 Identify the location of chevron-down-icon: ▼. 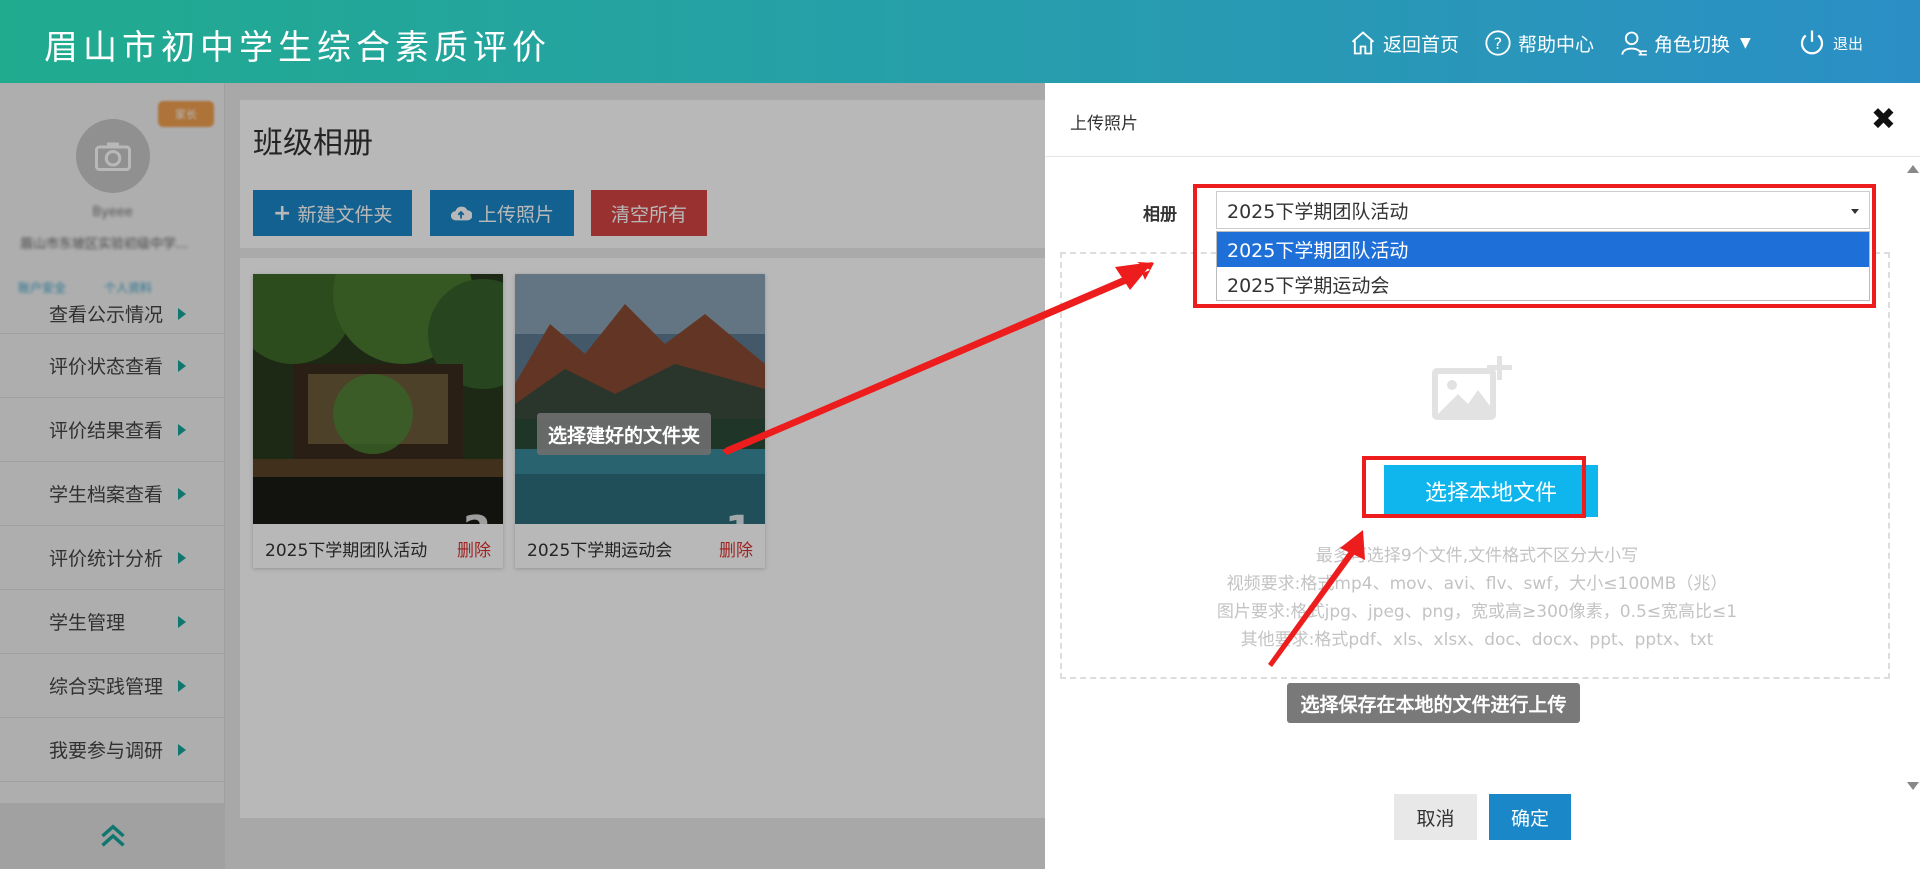
(1745, 43).